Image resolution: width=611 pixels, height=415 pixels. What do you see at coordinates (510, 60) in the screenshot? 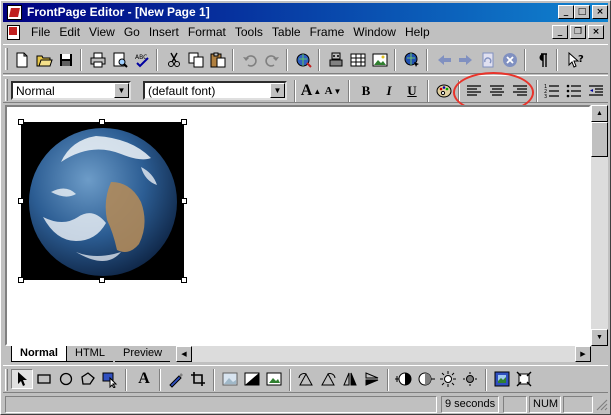
I see `stop-icon` at bounding box center [510, 60].